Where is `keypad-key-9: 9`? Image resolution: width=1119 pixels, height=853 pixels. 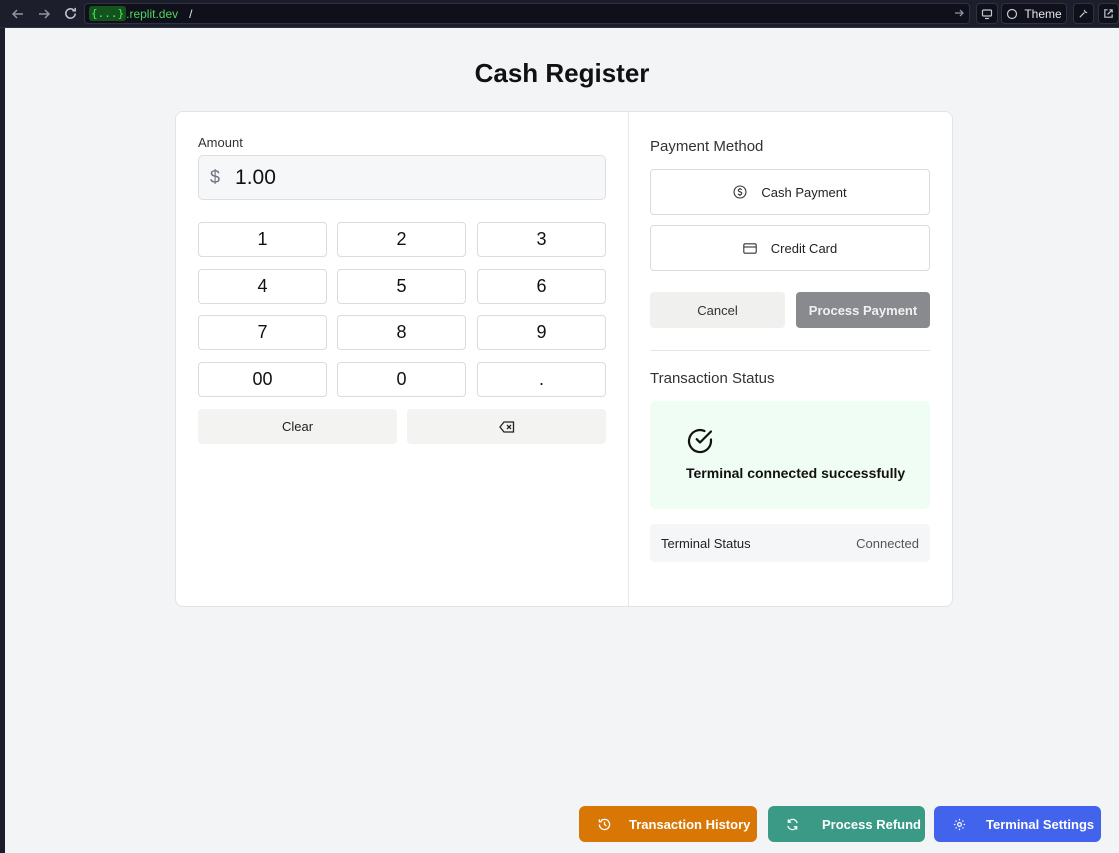 keypad-key-9: 9 is located at coordinates (541, 332).